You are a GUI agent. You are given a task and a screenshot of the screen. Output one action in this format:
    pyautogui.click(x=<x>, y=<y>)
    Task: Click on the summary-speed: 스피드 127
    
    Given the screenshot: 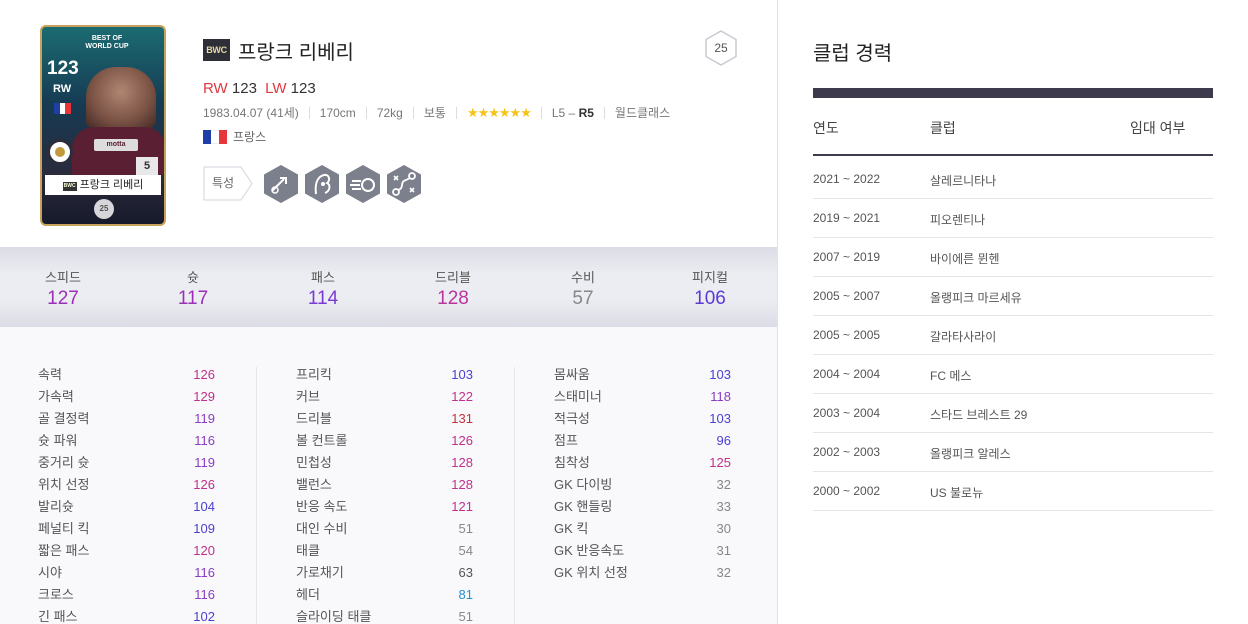 What is the action you would take?
    pyautogui.click(x=63, y=288)
    